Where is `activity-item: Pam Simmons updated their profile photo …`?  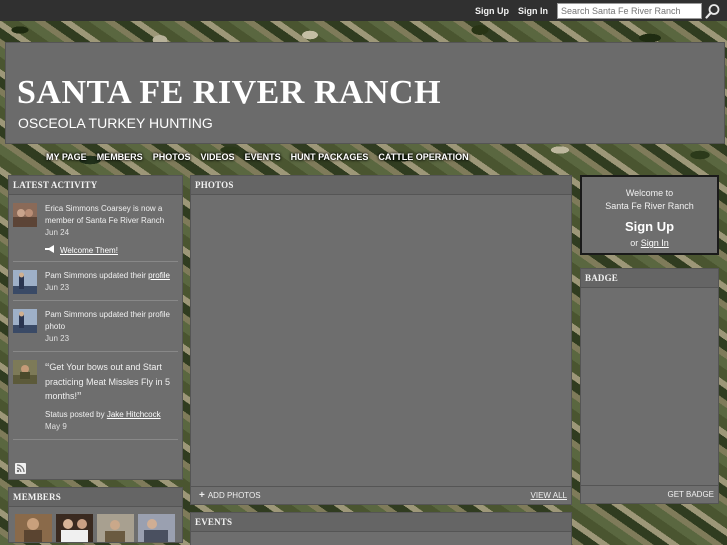
activity-item: Pam Simmons updated their profile photo … is located at coordinates (95, 327).